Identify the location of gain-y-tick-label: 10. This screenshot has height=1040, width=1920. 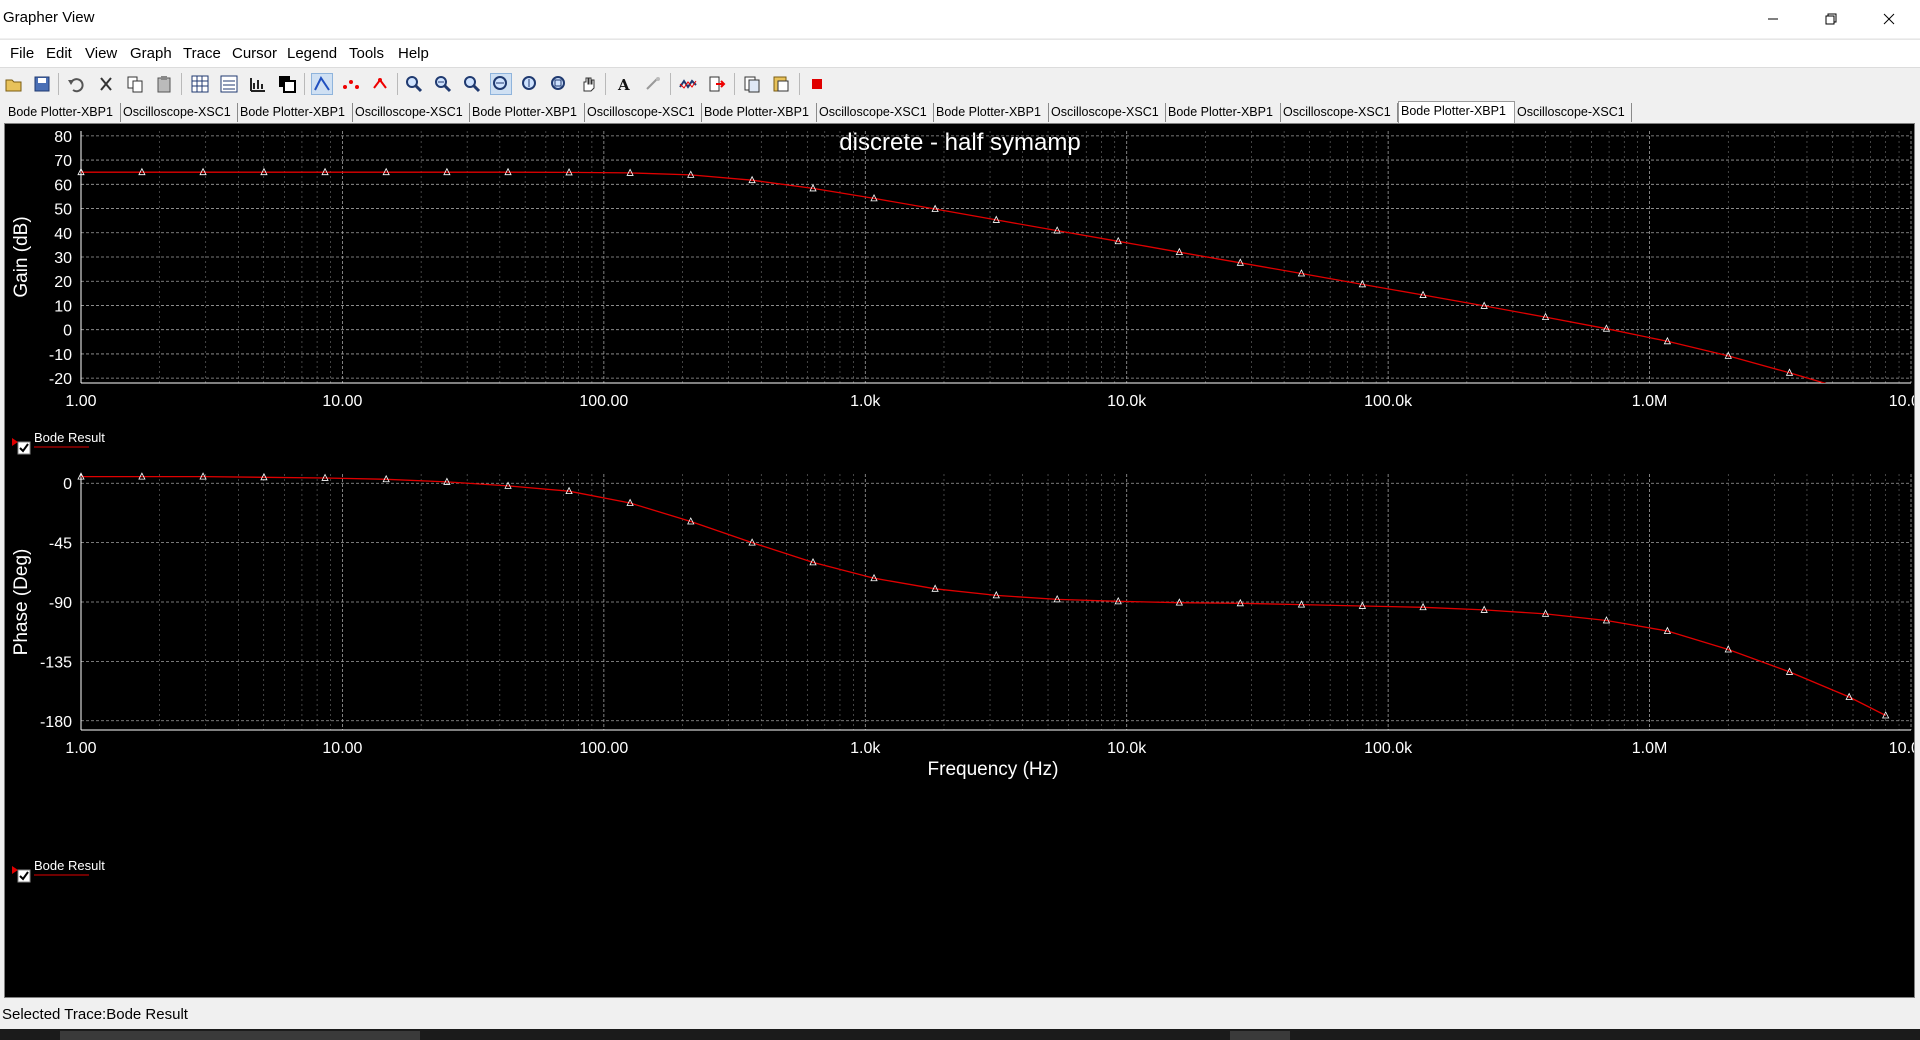
(63, 306).